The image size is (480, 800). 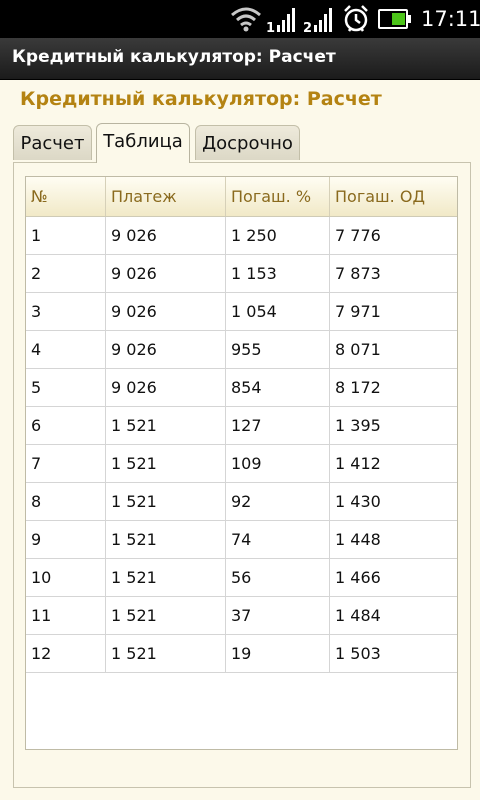 What do you see at coordinates (358, 653) in the screenshot?
I see `table-cell: 1 503` at bounding box center [358, 653].